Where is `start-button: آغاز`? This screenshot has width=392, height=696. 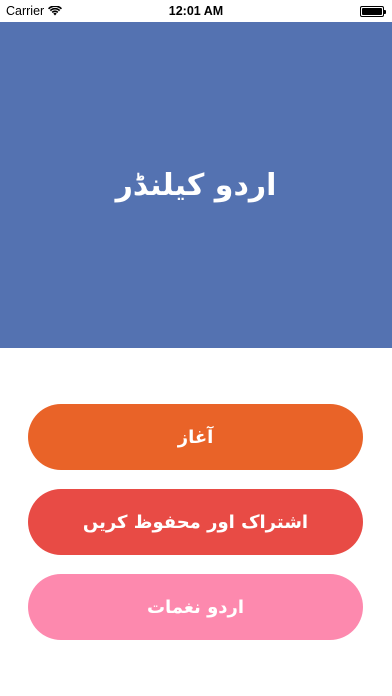
start-button: آغاز is located at coordinates (195, 437).